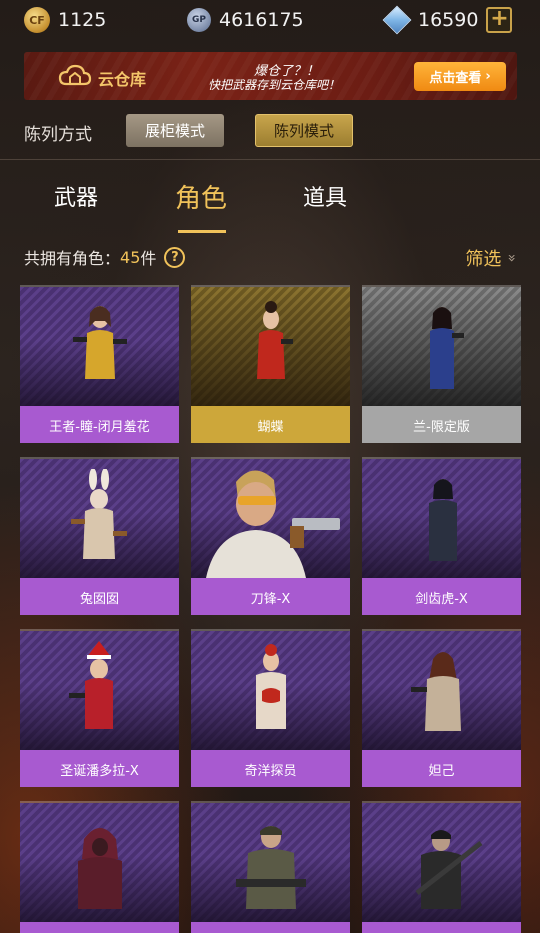 The image size is (540, 933). Describe the element at coordinates (272, 523) in the screenshot. I see `male-agent-figure-icon` at that location.